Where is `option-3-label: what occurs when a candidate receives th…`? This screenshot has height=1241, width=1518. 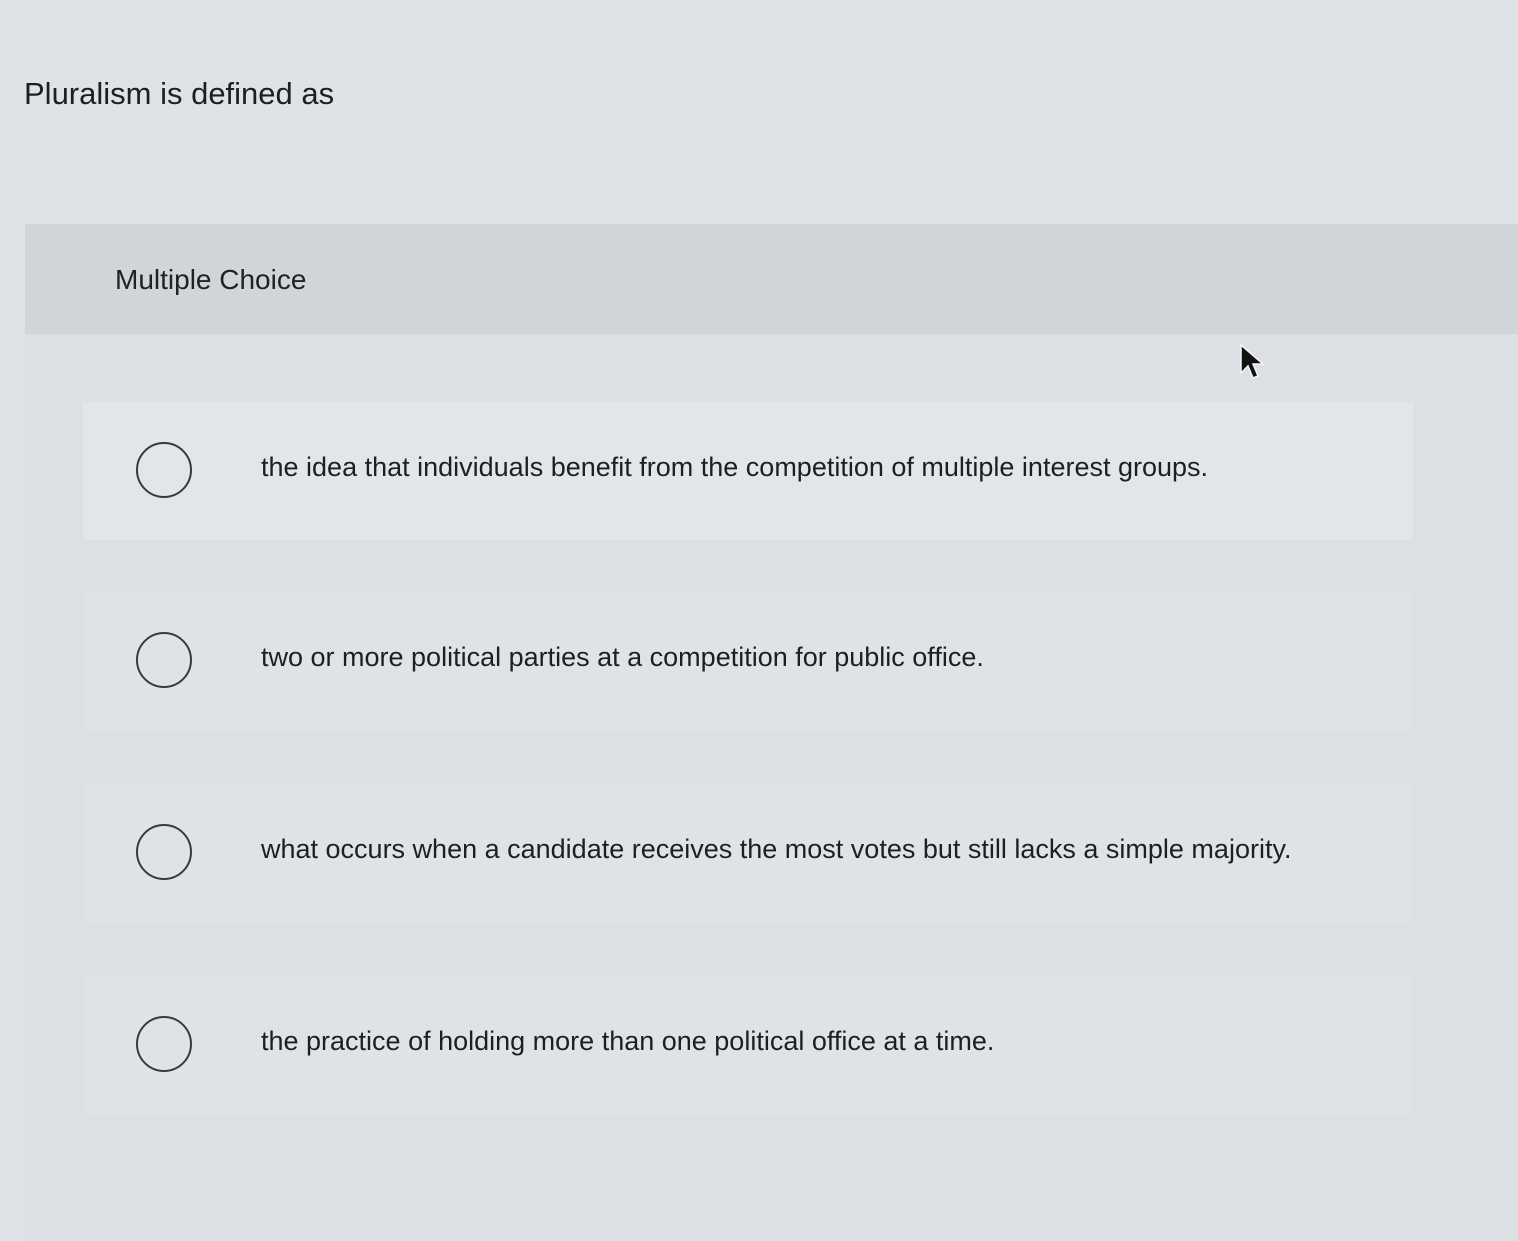 option-3-label: what occurs when a candidate receives th… is located at coordinates (776, 849).